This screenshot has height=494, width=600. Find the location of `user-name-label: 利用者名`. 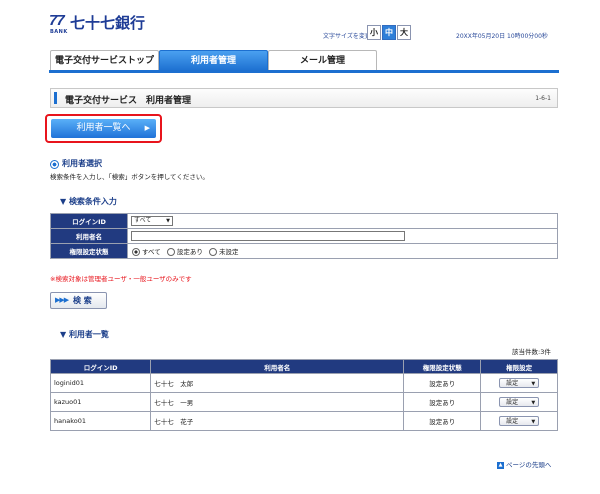

user-name-label: 利用者名 is located at coordinates (89, 236).